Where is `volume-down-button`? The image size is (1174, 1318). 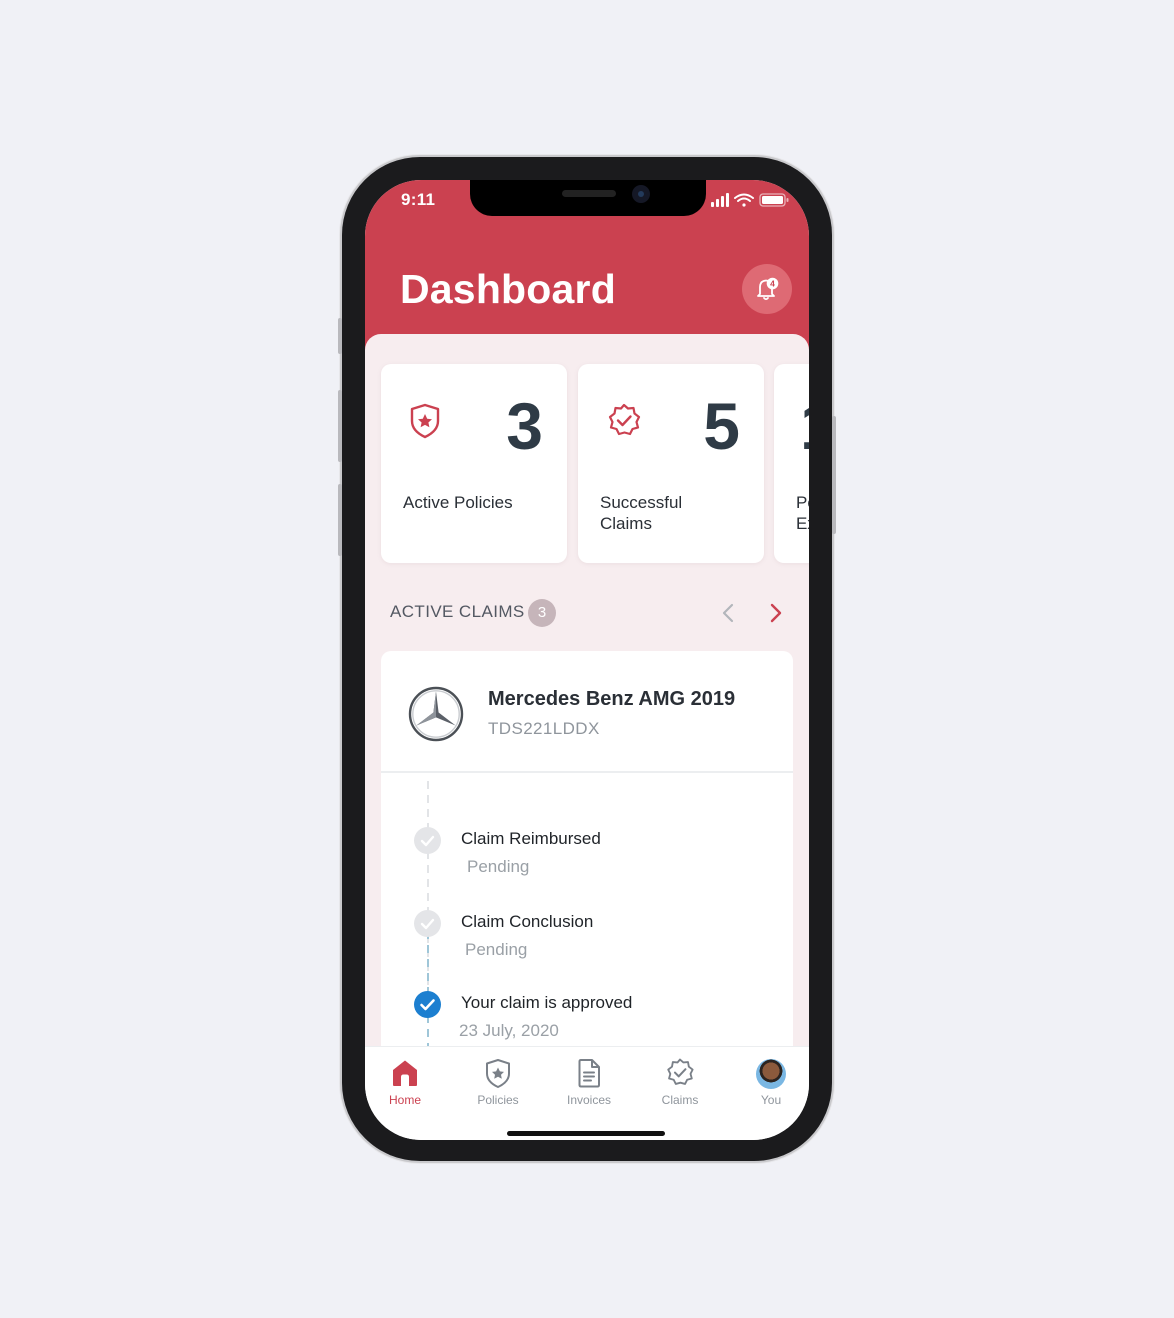 volume-down-button is located at coordinates (340, 520).